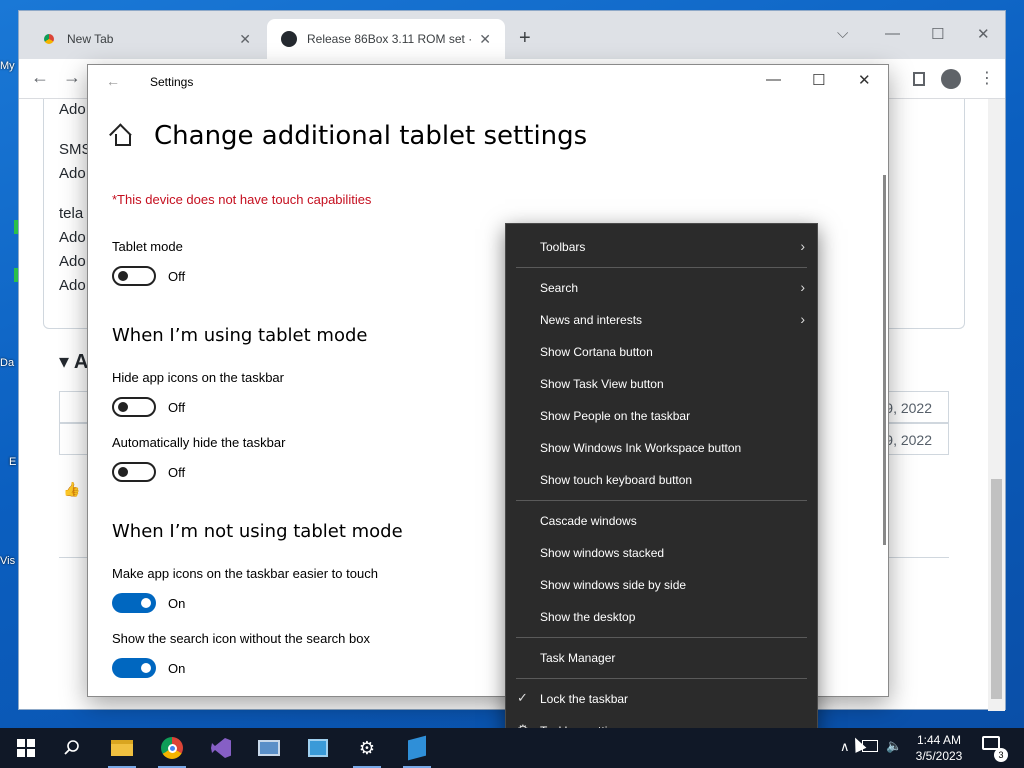 The height and width of the screenshot is (768, 1024). I want to click on easier-touch-toggle, so click(134, 603).